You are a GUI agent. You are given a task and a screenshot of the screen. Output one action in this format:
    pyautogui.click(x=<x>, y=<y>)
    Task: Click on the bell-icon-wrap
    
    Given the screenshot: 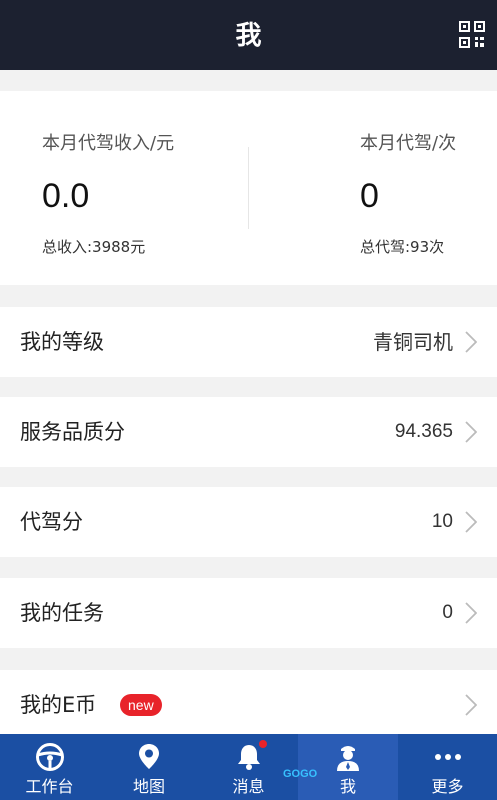 What is the action you would take?
    pyautogui.click(x=250, y=756)
    